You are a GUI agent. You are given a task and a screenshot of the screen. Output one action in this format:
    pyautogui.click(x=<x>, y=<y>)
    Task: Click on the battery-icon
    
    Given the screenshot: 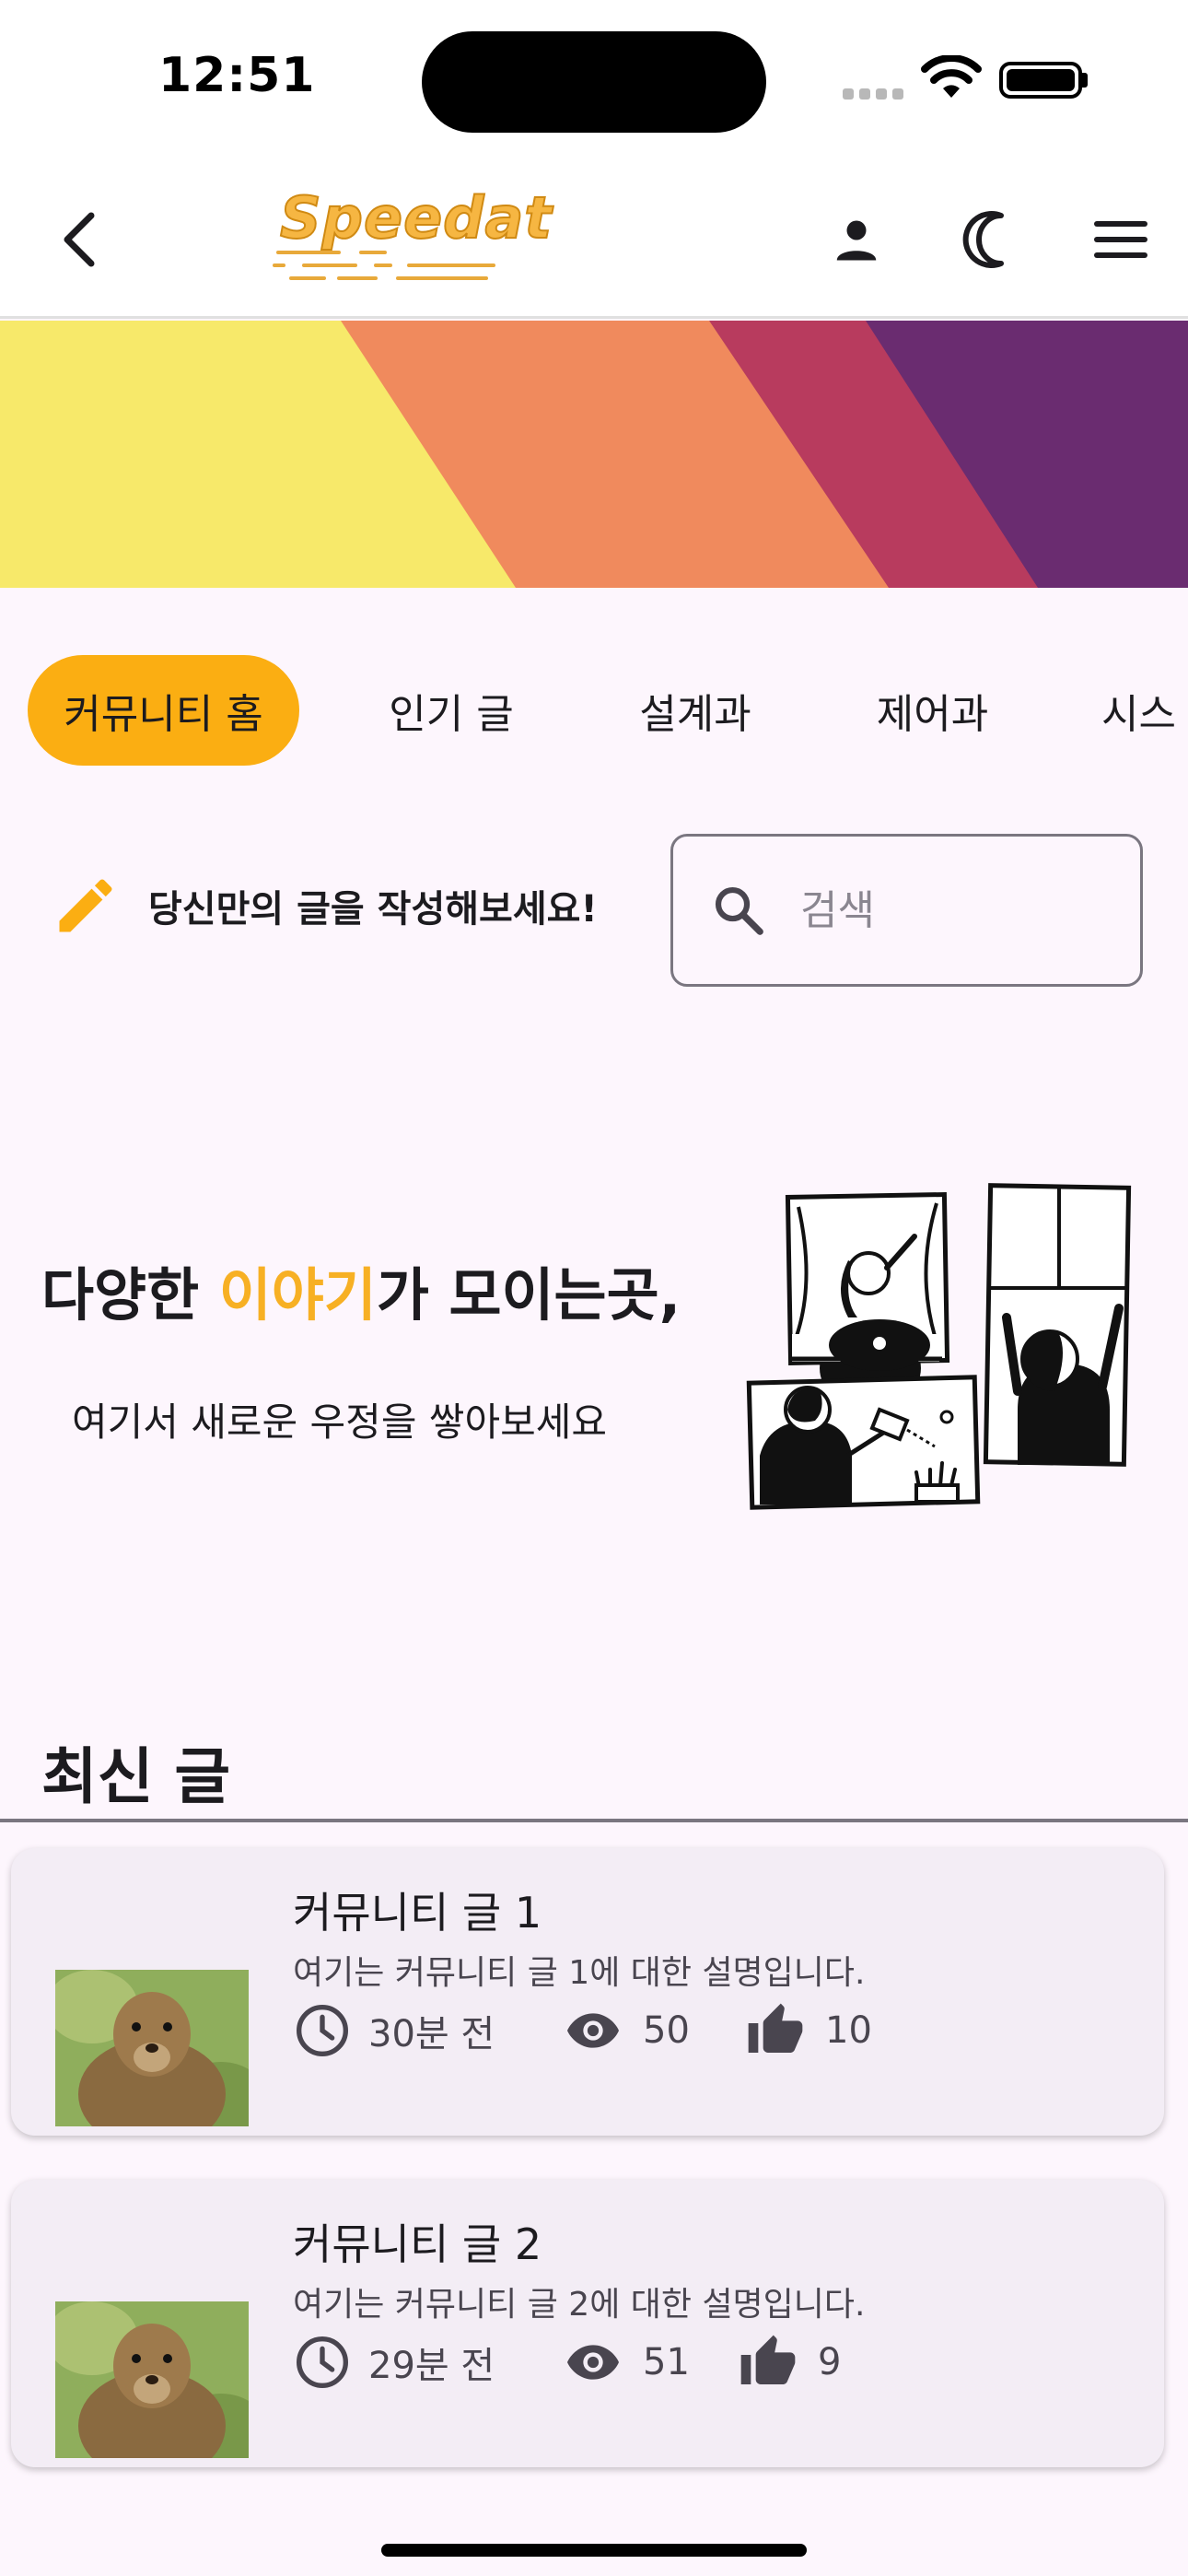 What is the action you would take?
    pyautogui.click(x=1040, y=80)
    